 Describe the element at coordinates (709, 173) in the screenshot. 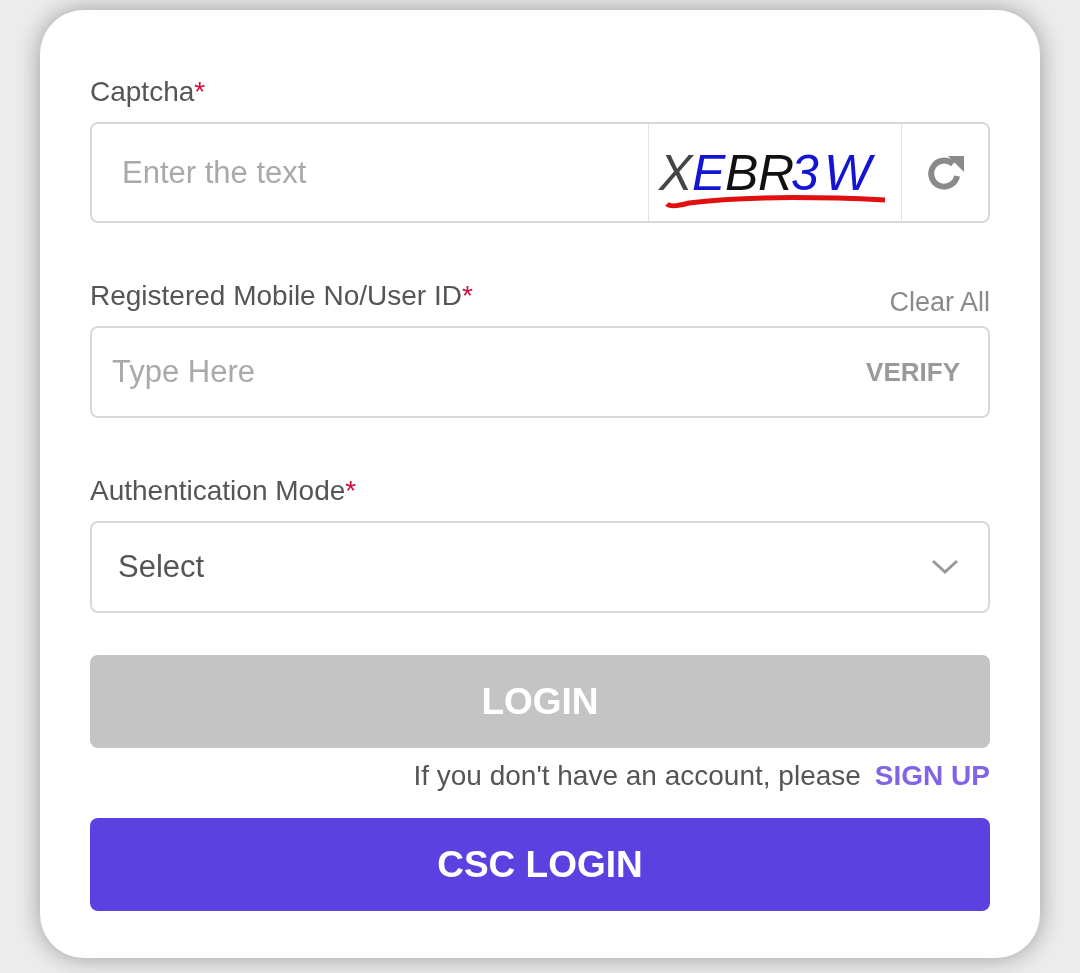

I see `captcha-character: E` at that location.